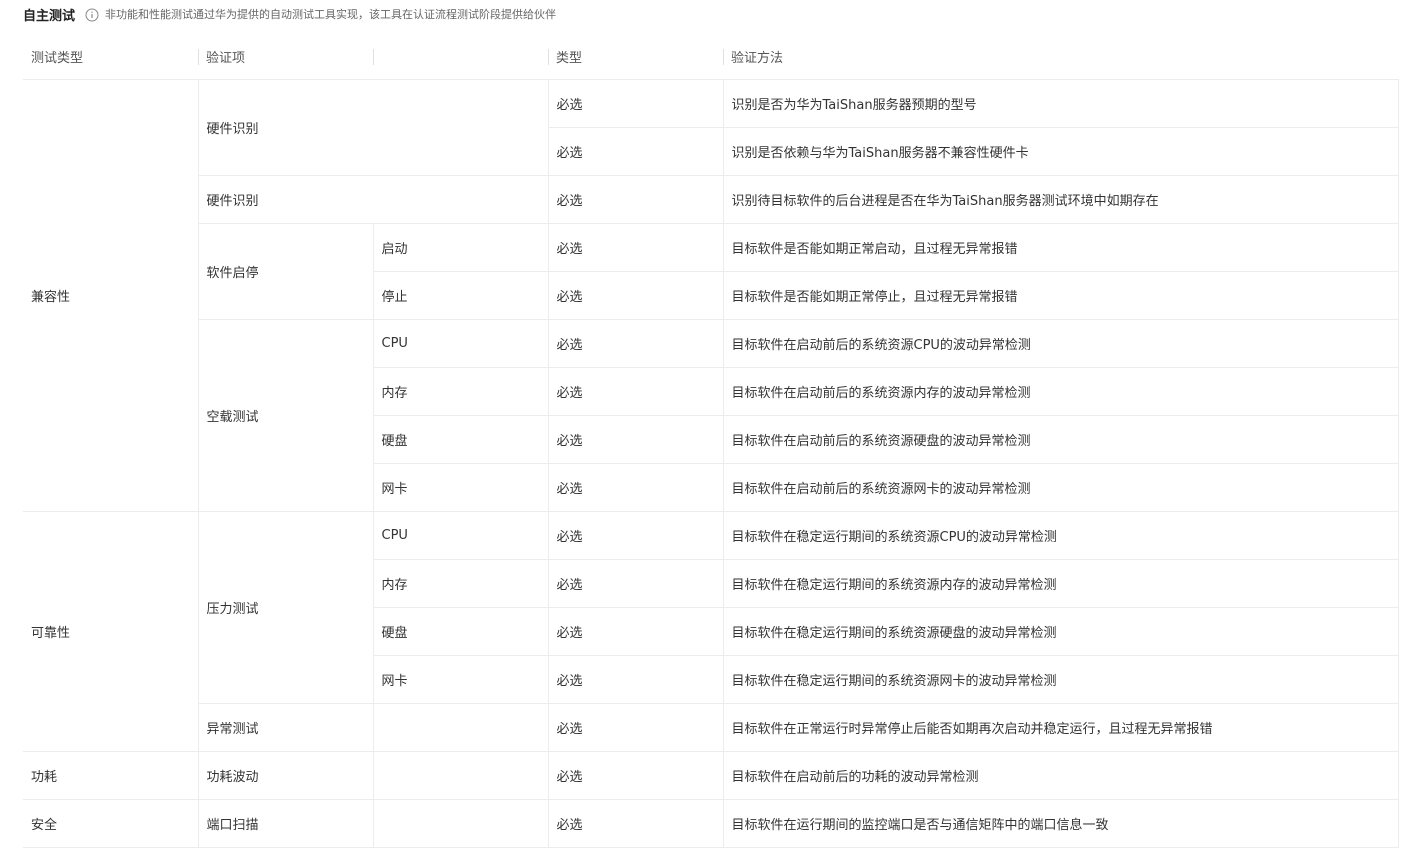 The image size is (1412, 851). Describe the element at coordinates (110, 57) in the screenshot. I see `column-header-test-type: 测试类型` at that location.